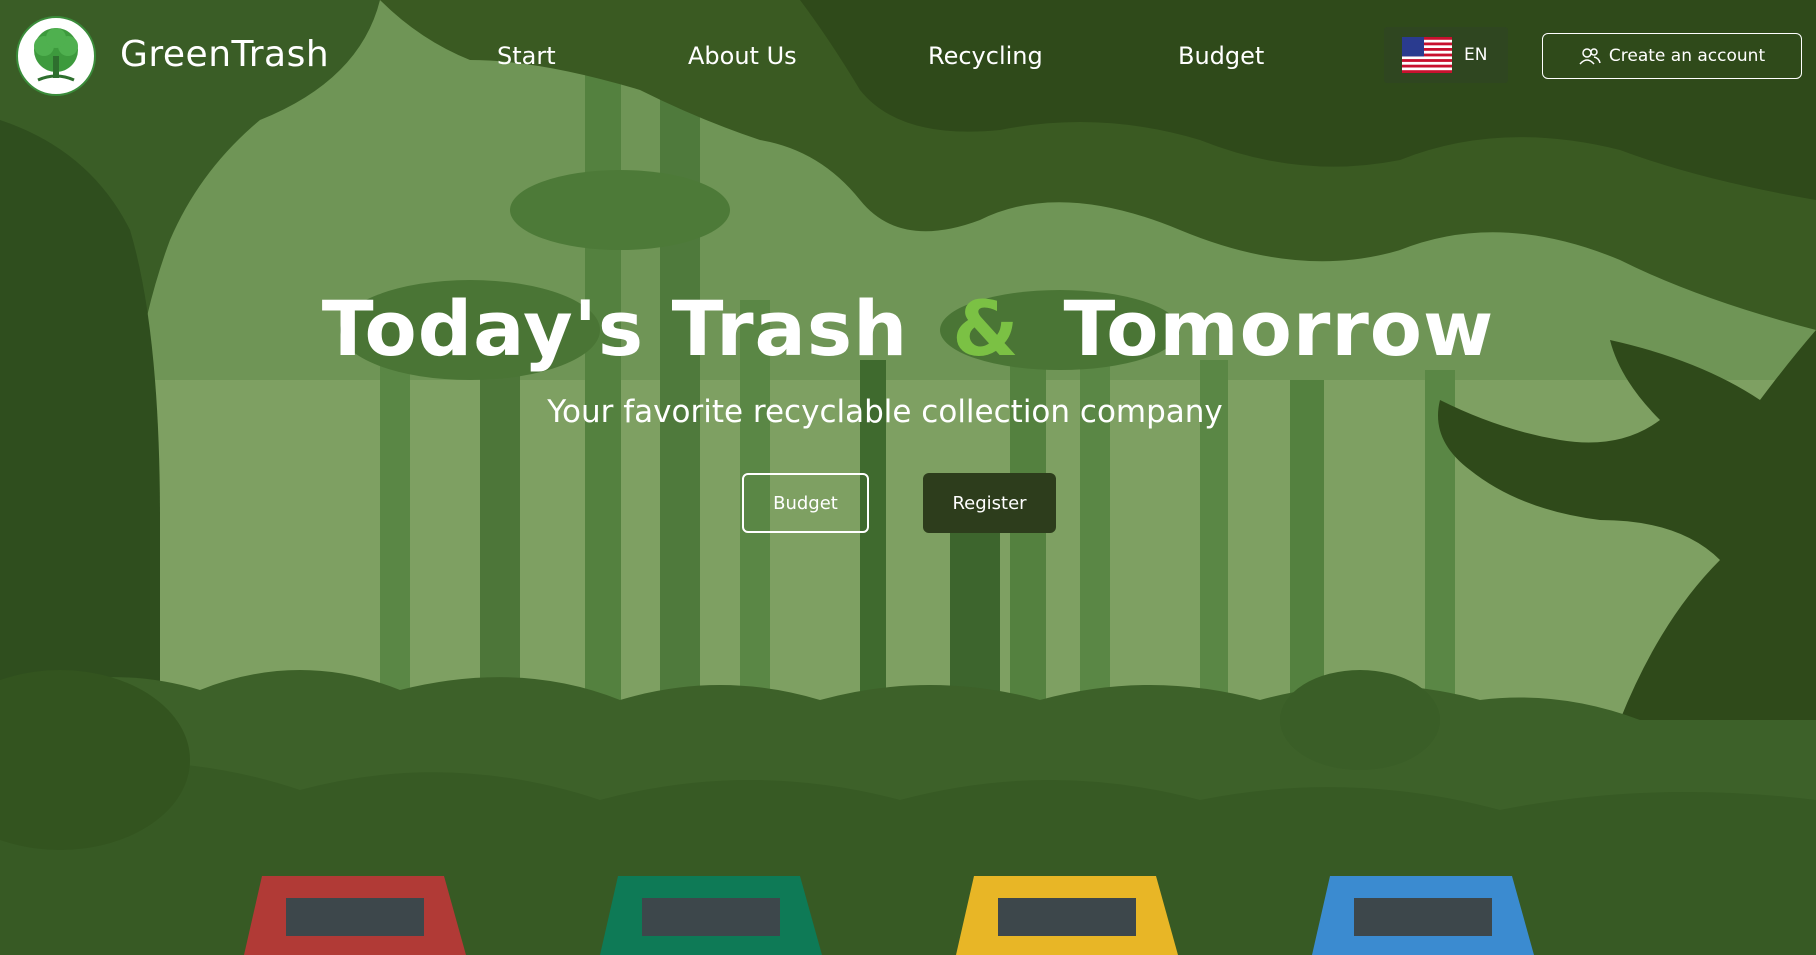  What do you see at coordinates (1590, 56) in the screenshot?
I see `users-icon` at bounding box center [1590, 56].